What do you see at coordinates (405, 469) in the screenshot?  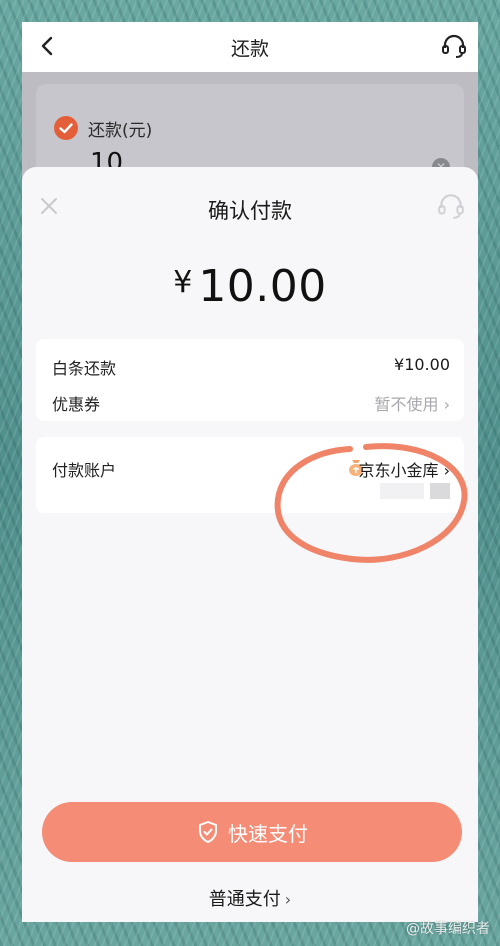 I see `payment-account-value: 京东小金库 ›` at bounding box center [405, 469].